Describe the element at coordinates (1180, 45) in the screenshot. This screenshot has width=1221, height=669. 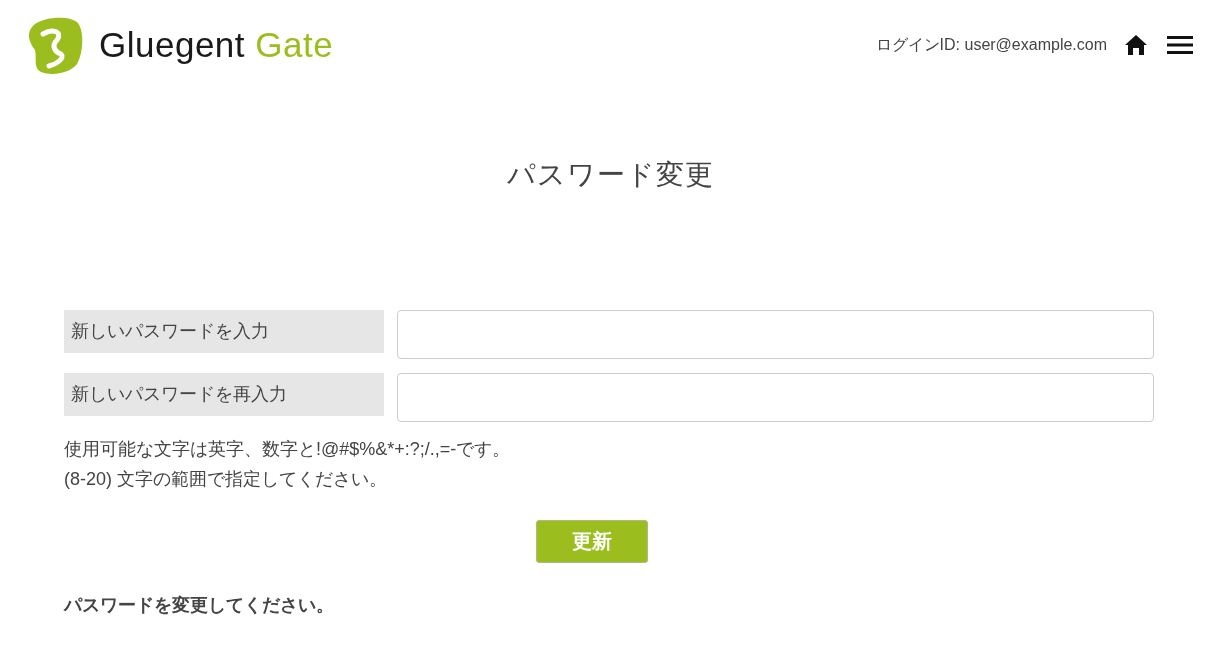
I see `menu-icon` at that location.